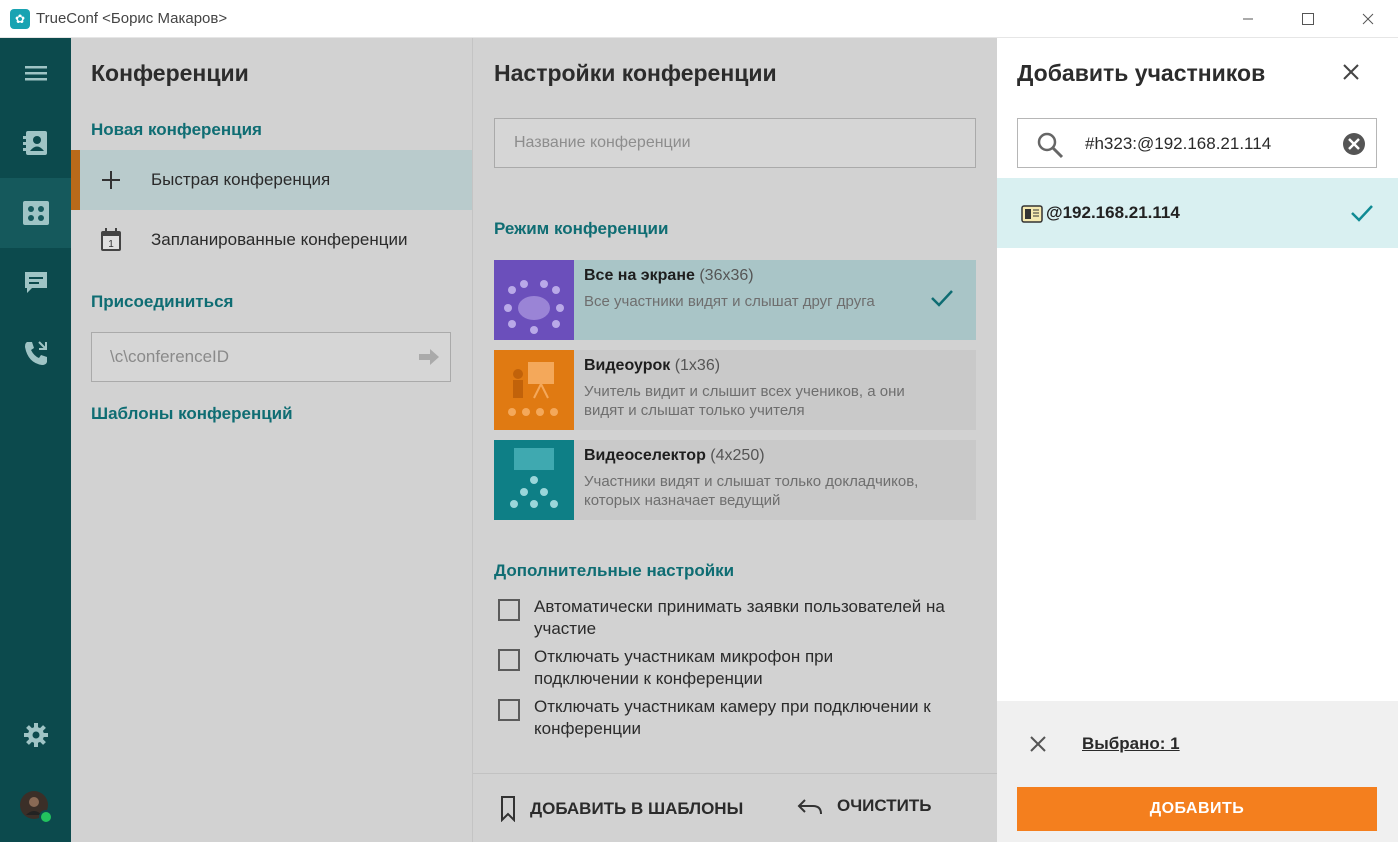 The image size is (1398, 842). What do you see at coordinates (1131, 744) in the screenshot?
I see `selected-count-link: Выбрано: 1` at bounding box center [1131, 744].